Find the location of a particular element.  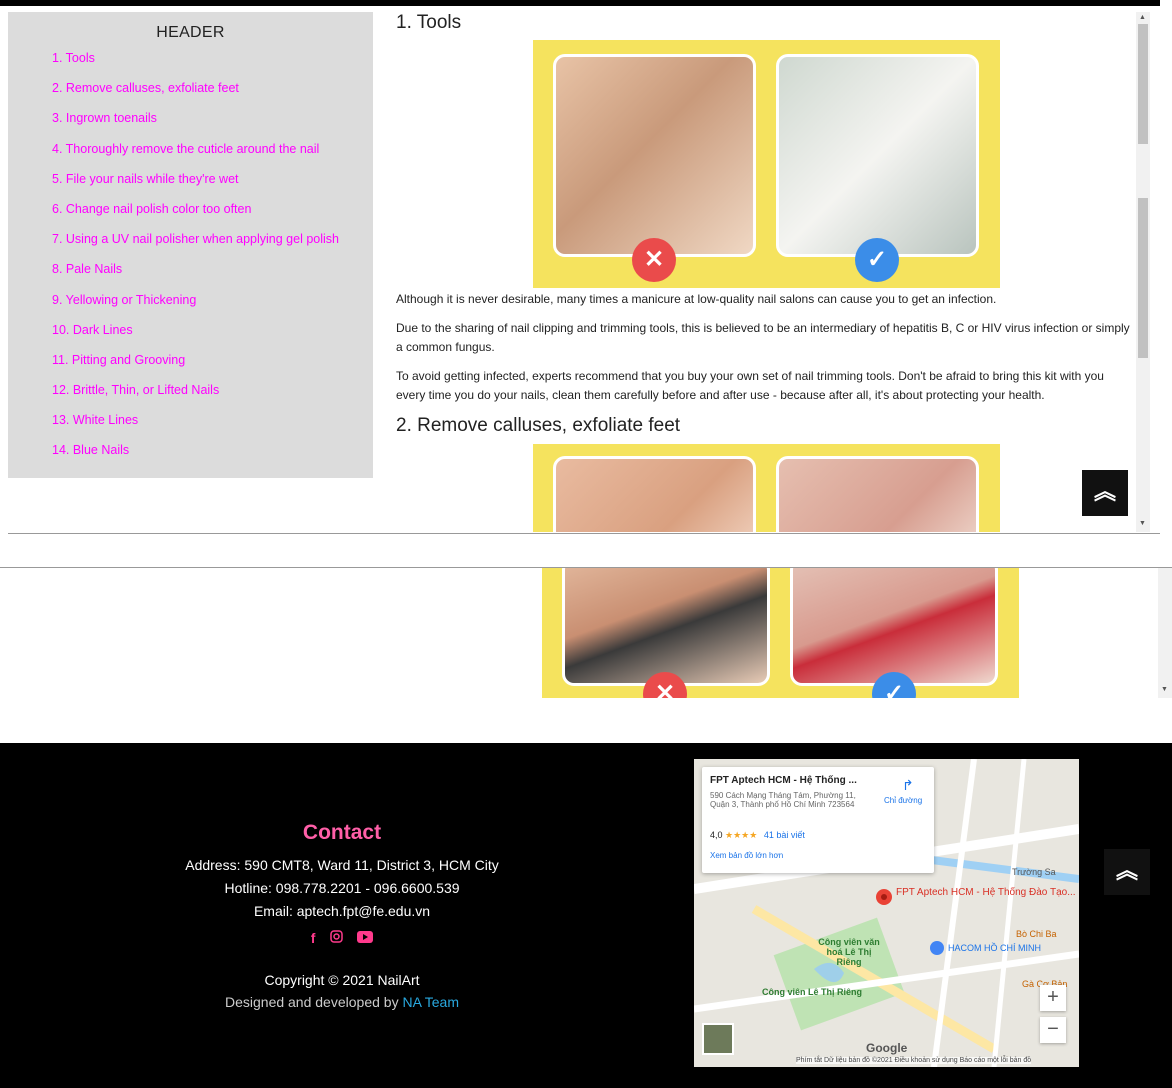

good-tools-photo is located at coordinates (877, 155).